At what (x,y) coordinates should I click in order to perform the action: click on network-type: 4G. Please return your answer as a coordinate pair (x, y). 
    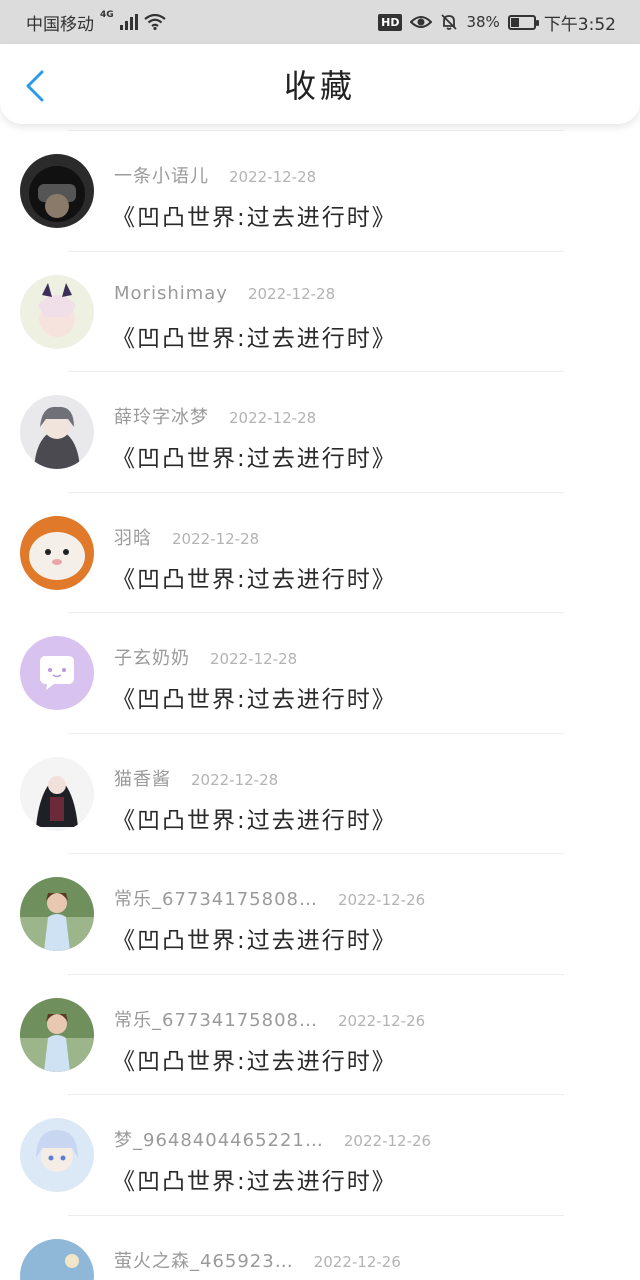
    Looking at the image, I should click on (107, 15).